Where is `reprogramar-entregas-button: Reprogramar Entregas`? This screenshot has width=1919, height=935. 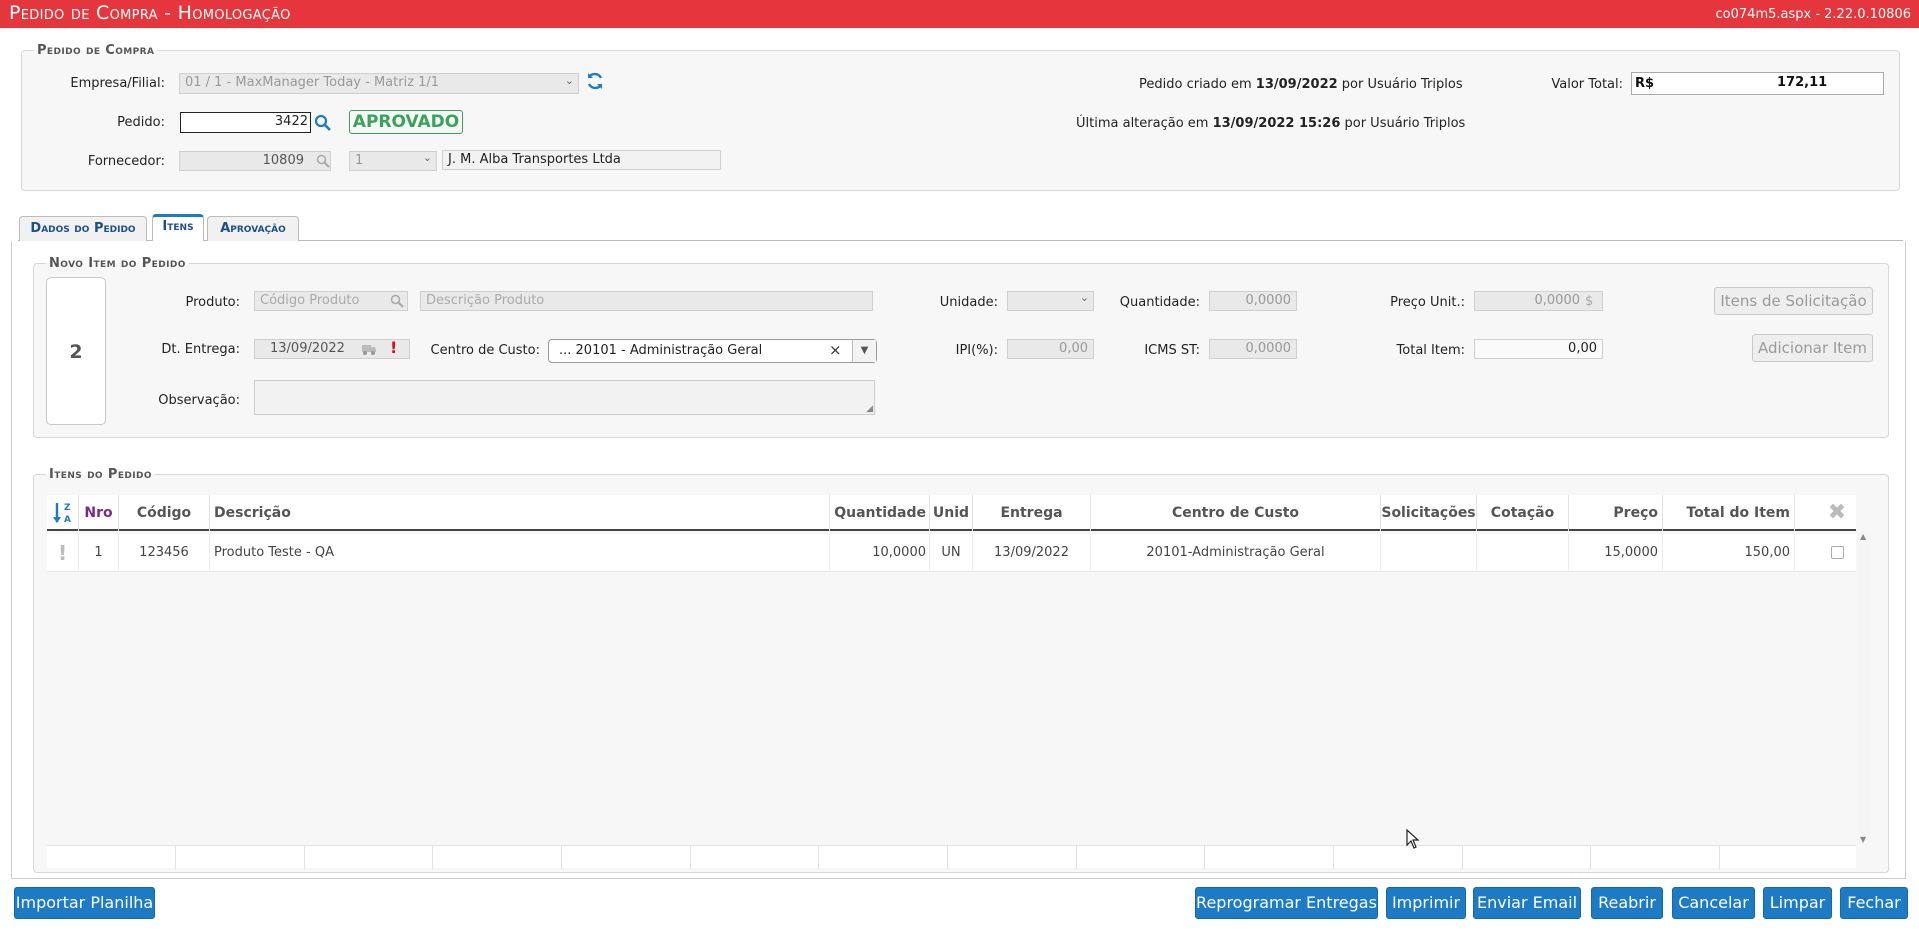 reprogramar-entregas-button: Reprogramar Entregas is located at coordinates (1286, 903).